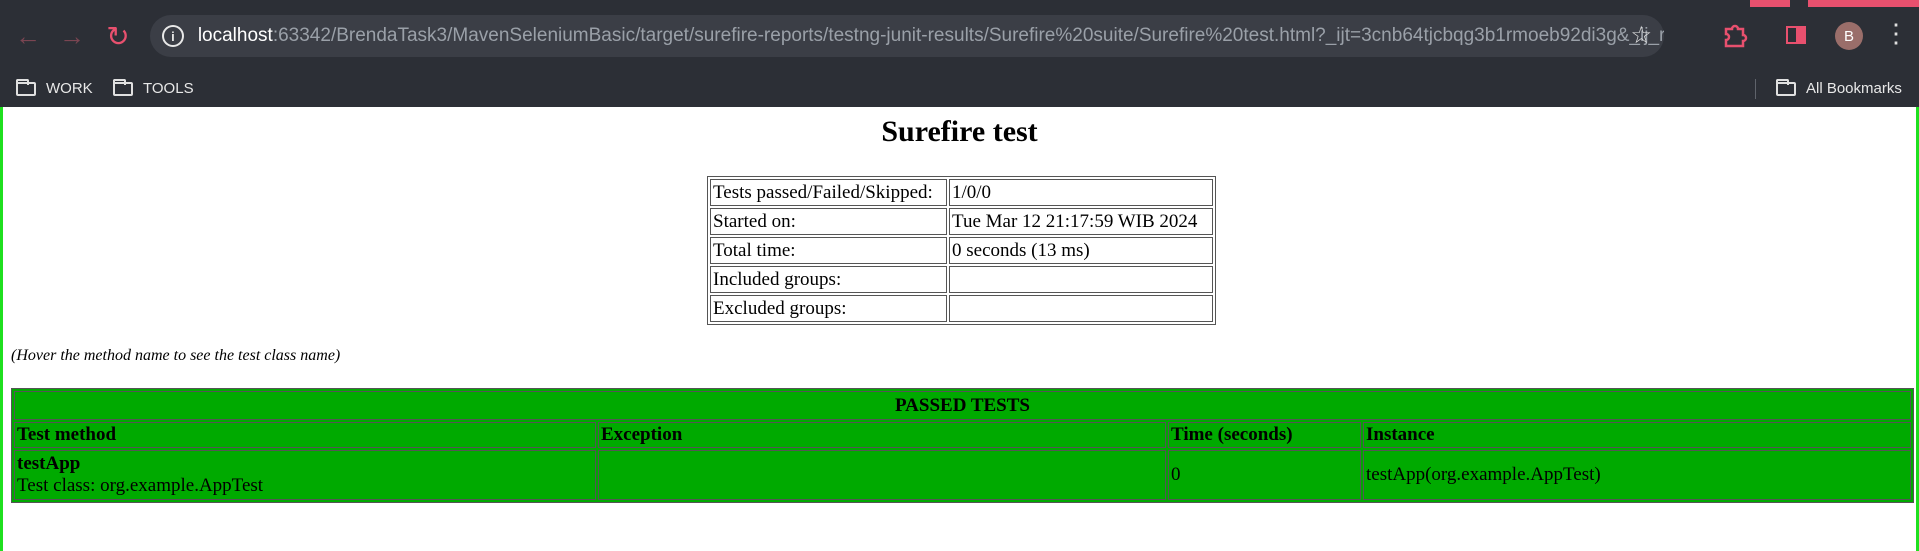 The image size is (1919, 551). What do you see at coordinates (959, 88) in the screenshot?
I see `bookmarks-bar: WORK TOOLS All Bookmarks` at bounding box center [959, 88].